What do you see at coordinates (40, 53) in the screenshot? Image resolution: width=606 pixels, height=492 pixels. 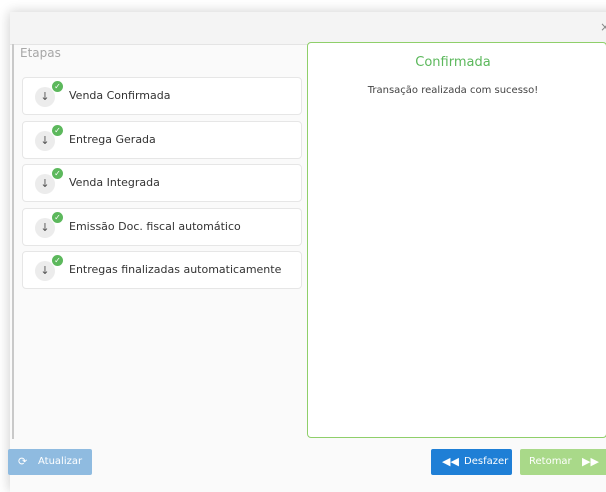 I see `steps-title: Etapas` at bounding box center [40, 53].